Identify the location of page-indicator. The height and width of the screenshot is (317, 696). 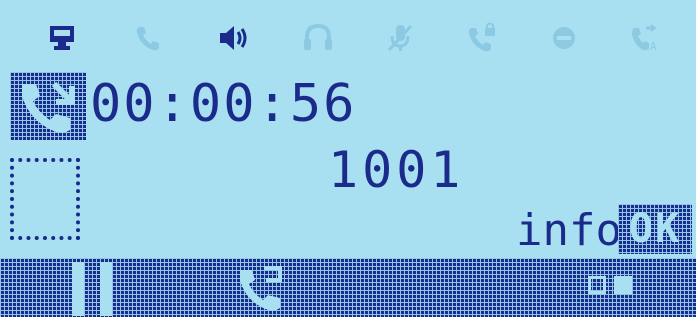
(613, 286).